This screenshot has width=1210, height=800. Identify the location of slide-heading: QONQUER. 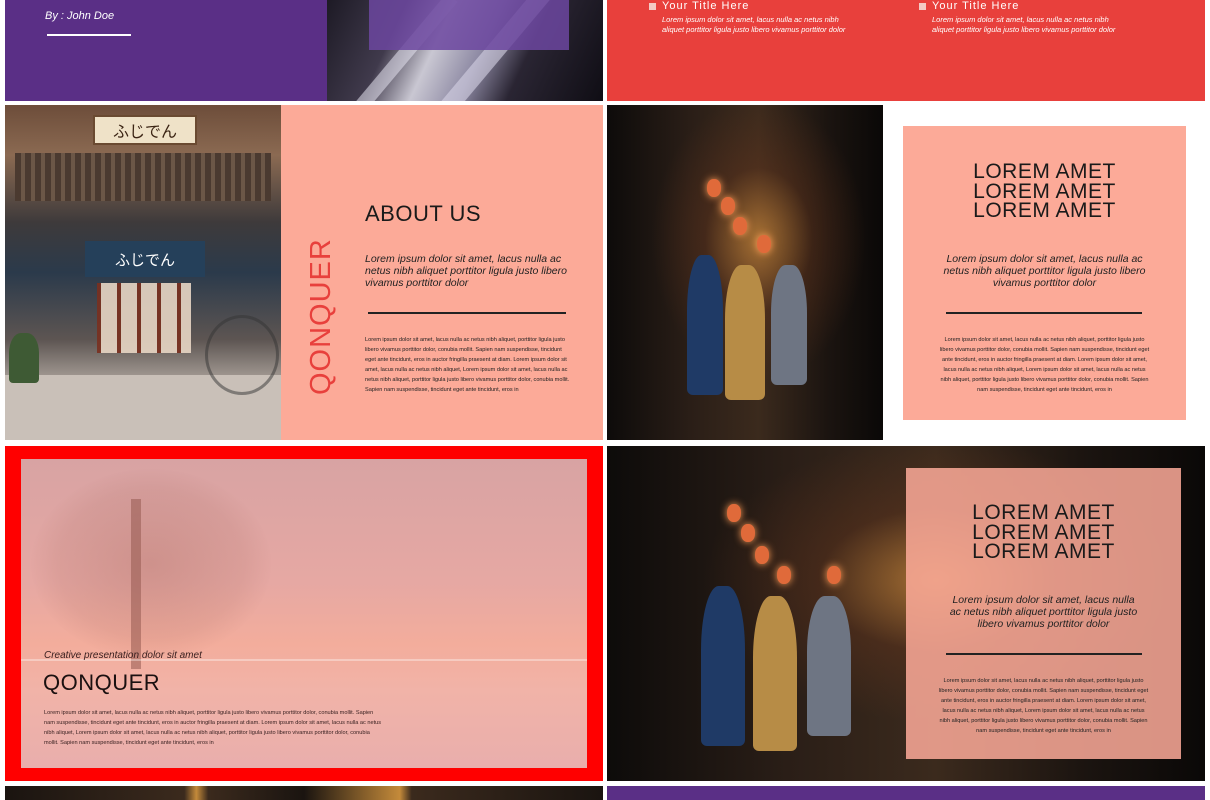
(102, 682).